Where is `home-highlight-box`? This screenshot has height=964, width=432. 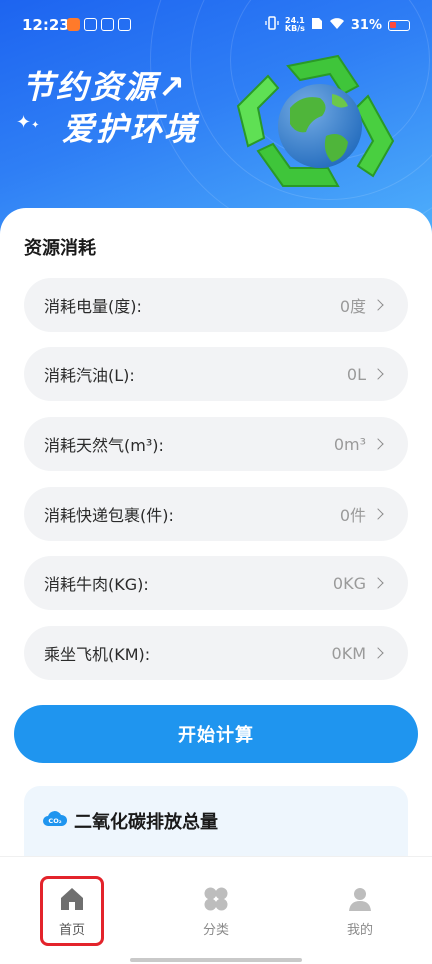
home-highlight-box is located at coordinates (72, 911).